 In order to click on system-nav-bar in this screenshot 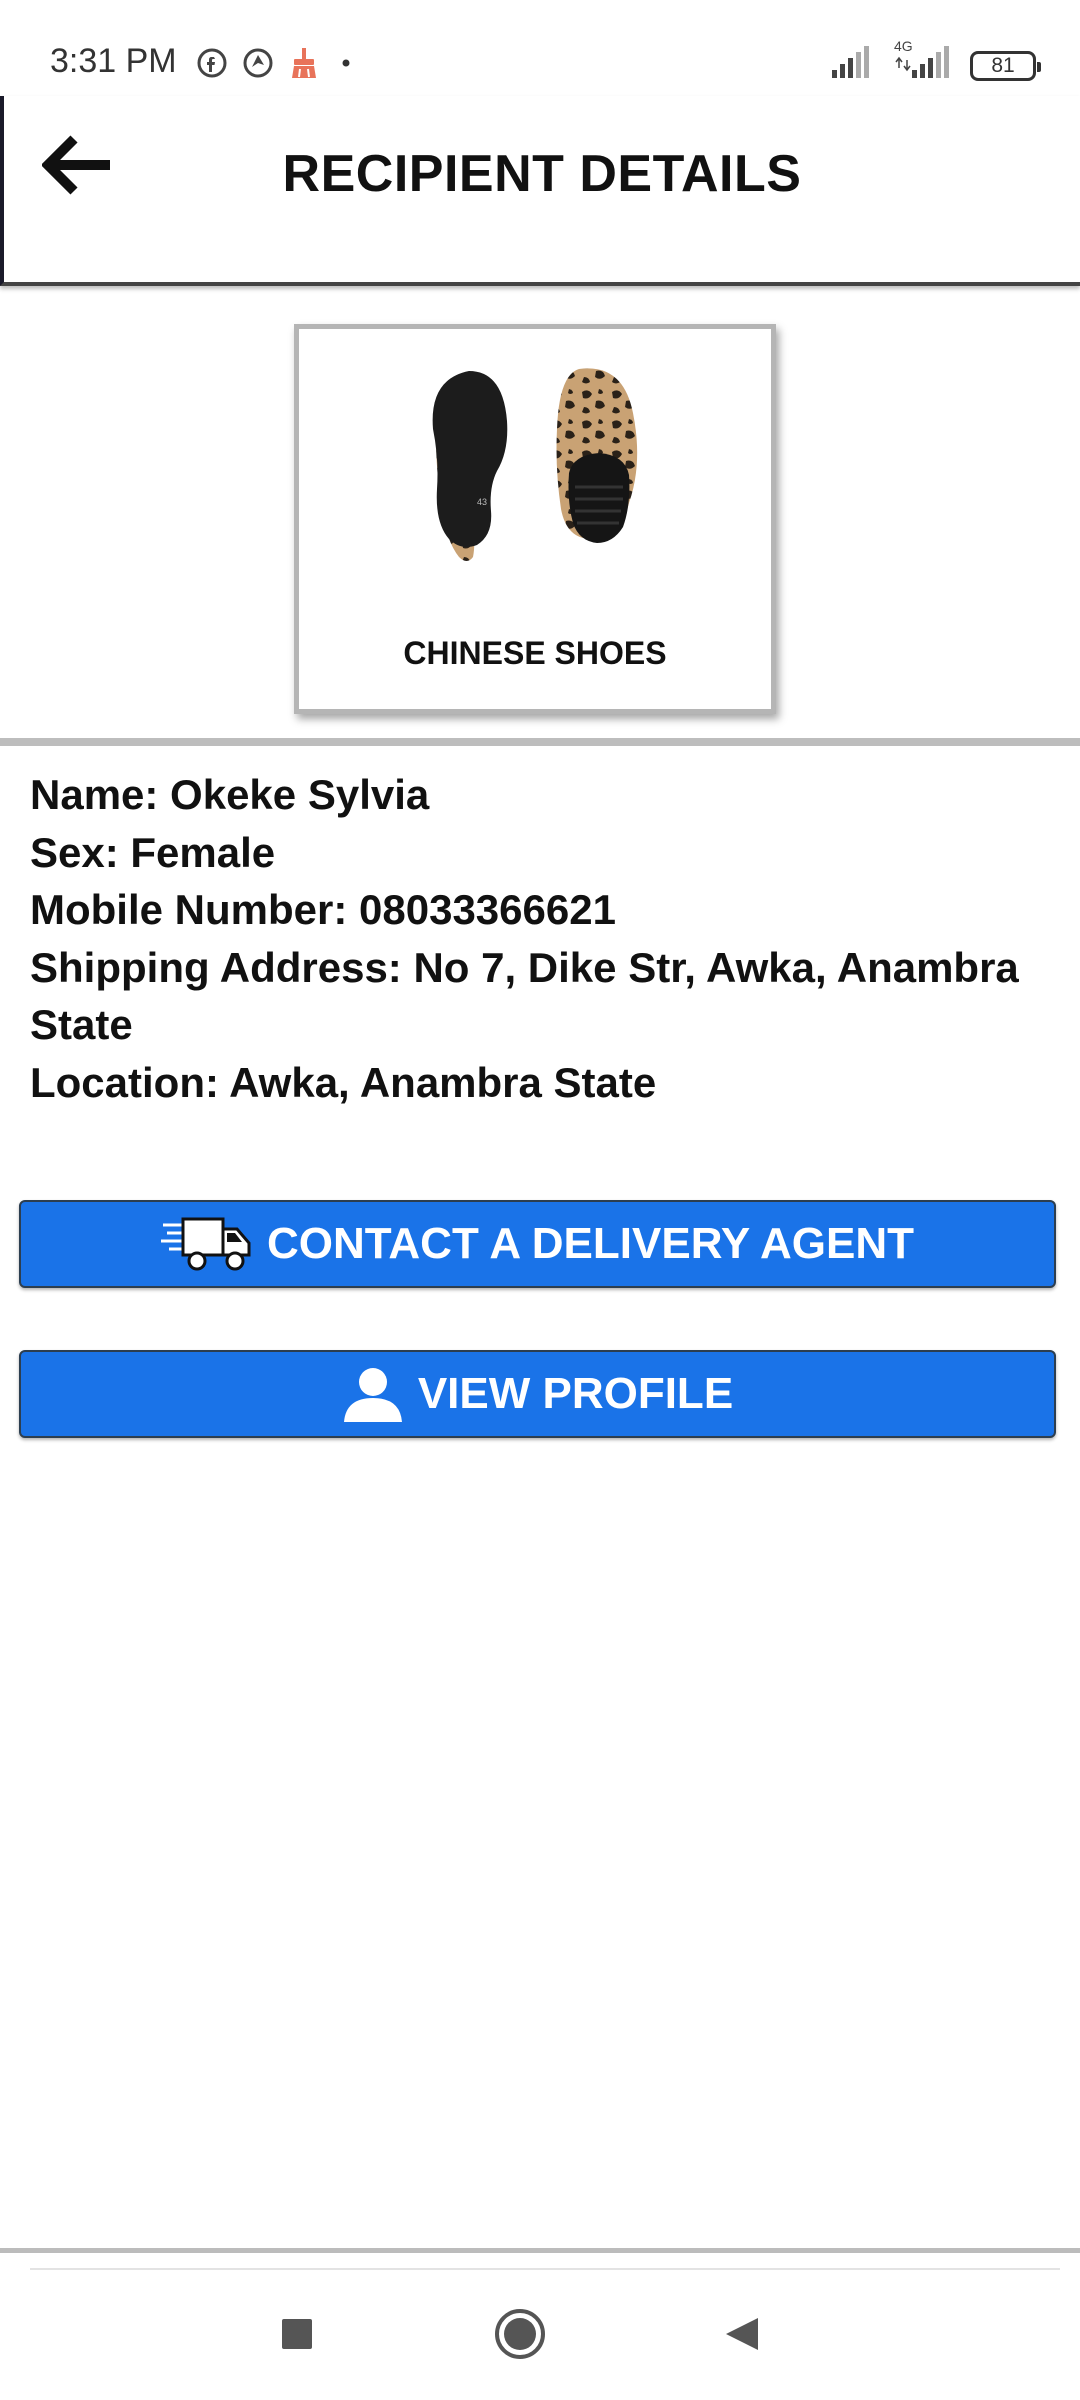, I will do `click(540, 2335)`.